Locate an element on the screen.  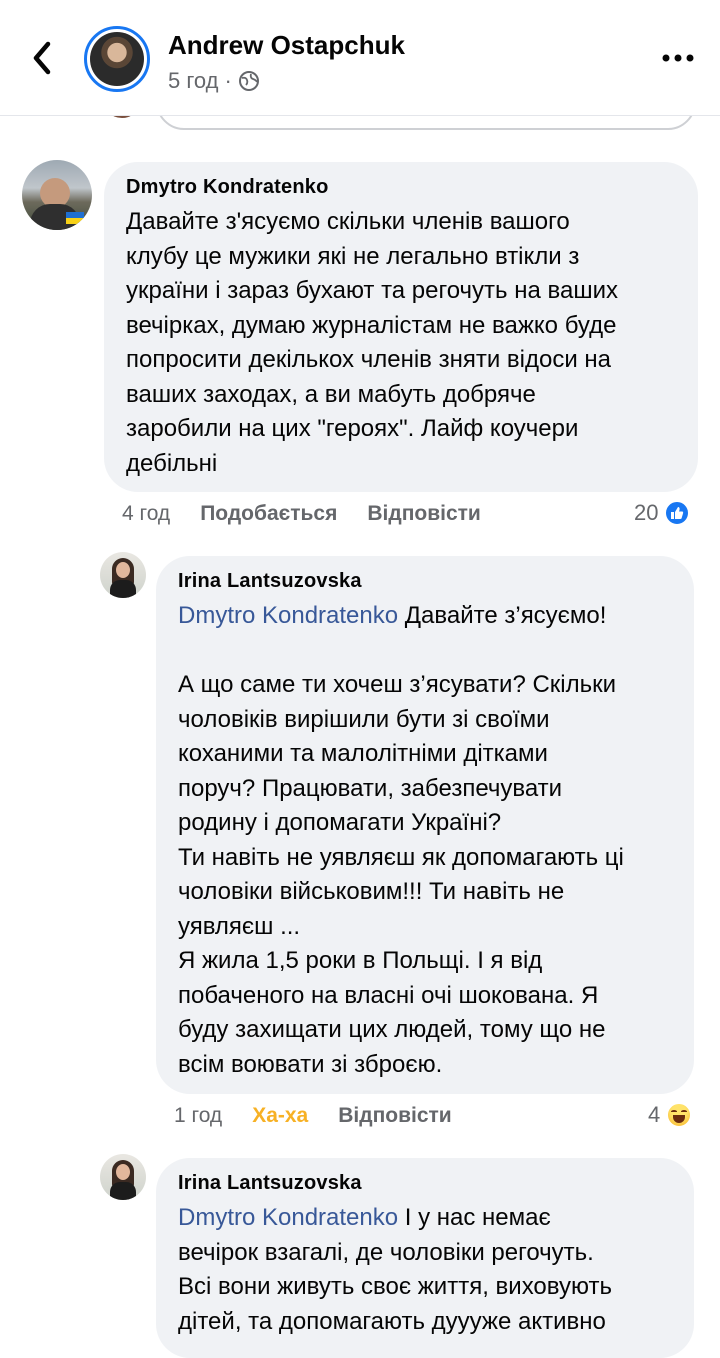
ukraine-flag-icon is located at coordinates (75, 218).